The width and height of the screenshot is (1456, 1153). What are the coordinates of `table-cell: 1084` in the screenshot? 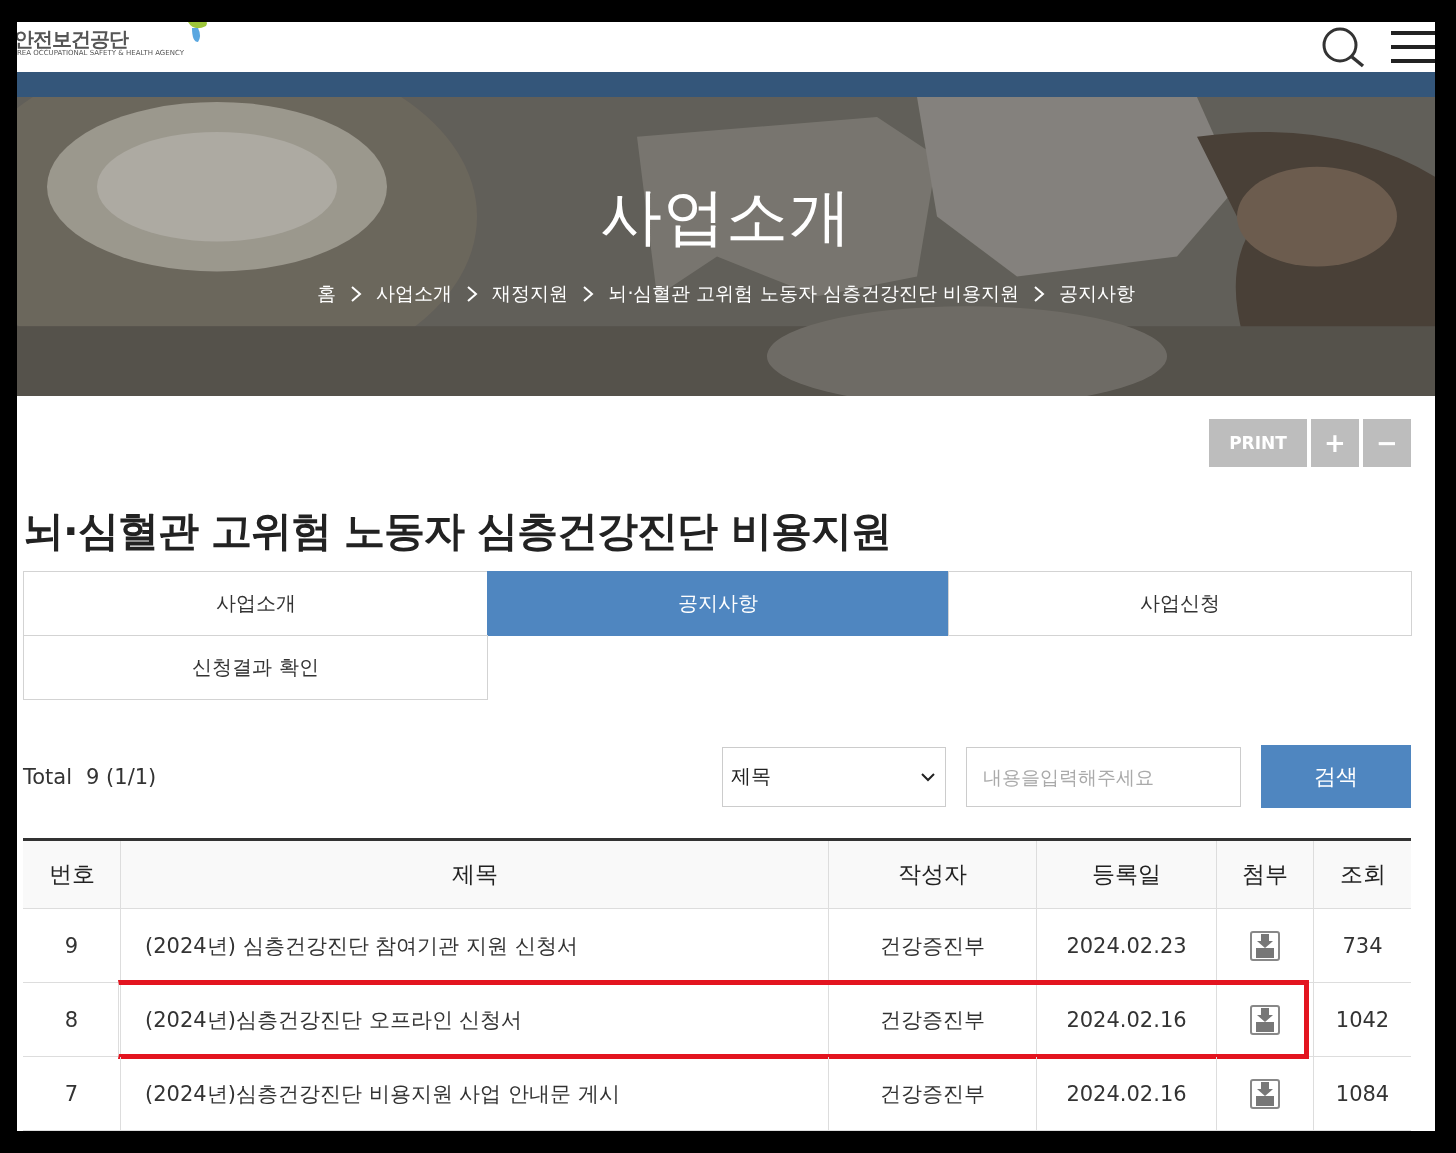 It's located at (1362, 1093).